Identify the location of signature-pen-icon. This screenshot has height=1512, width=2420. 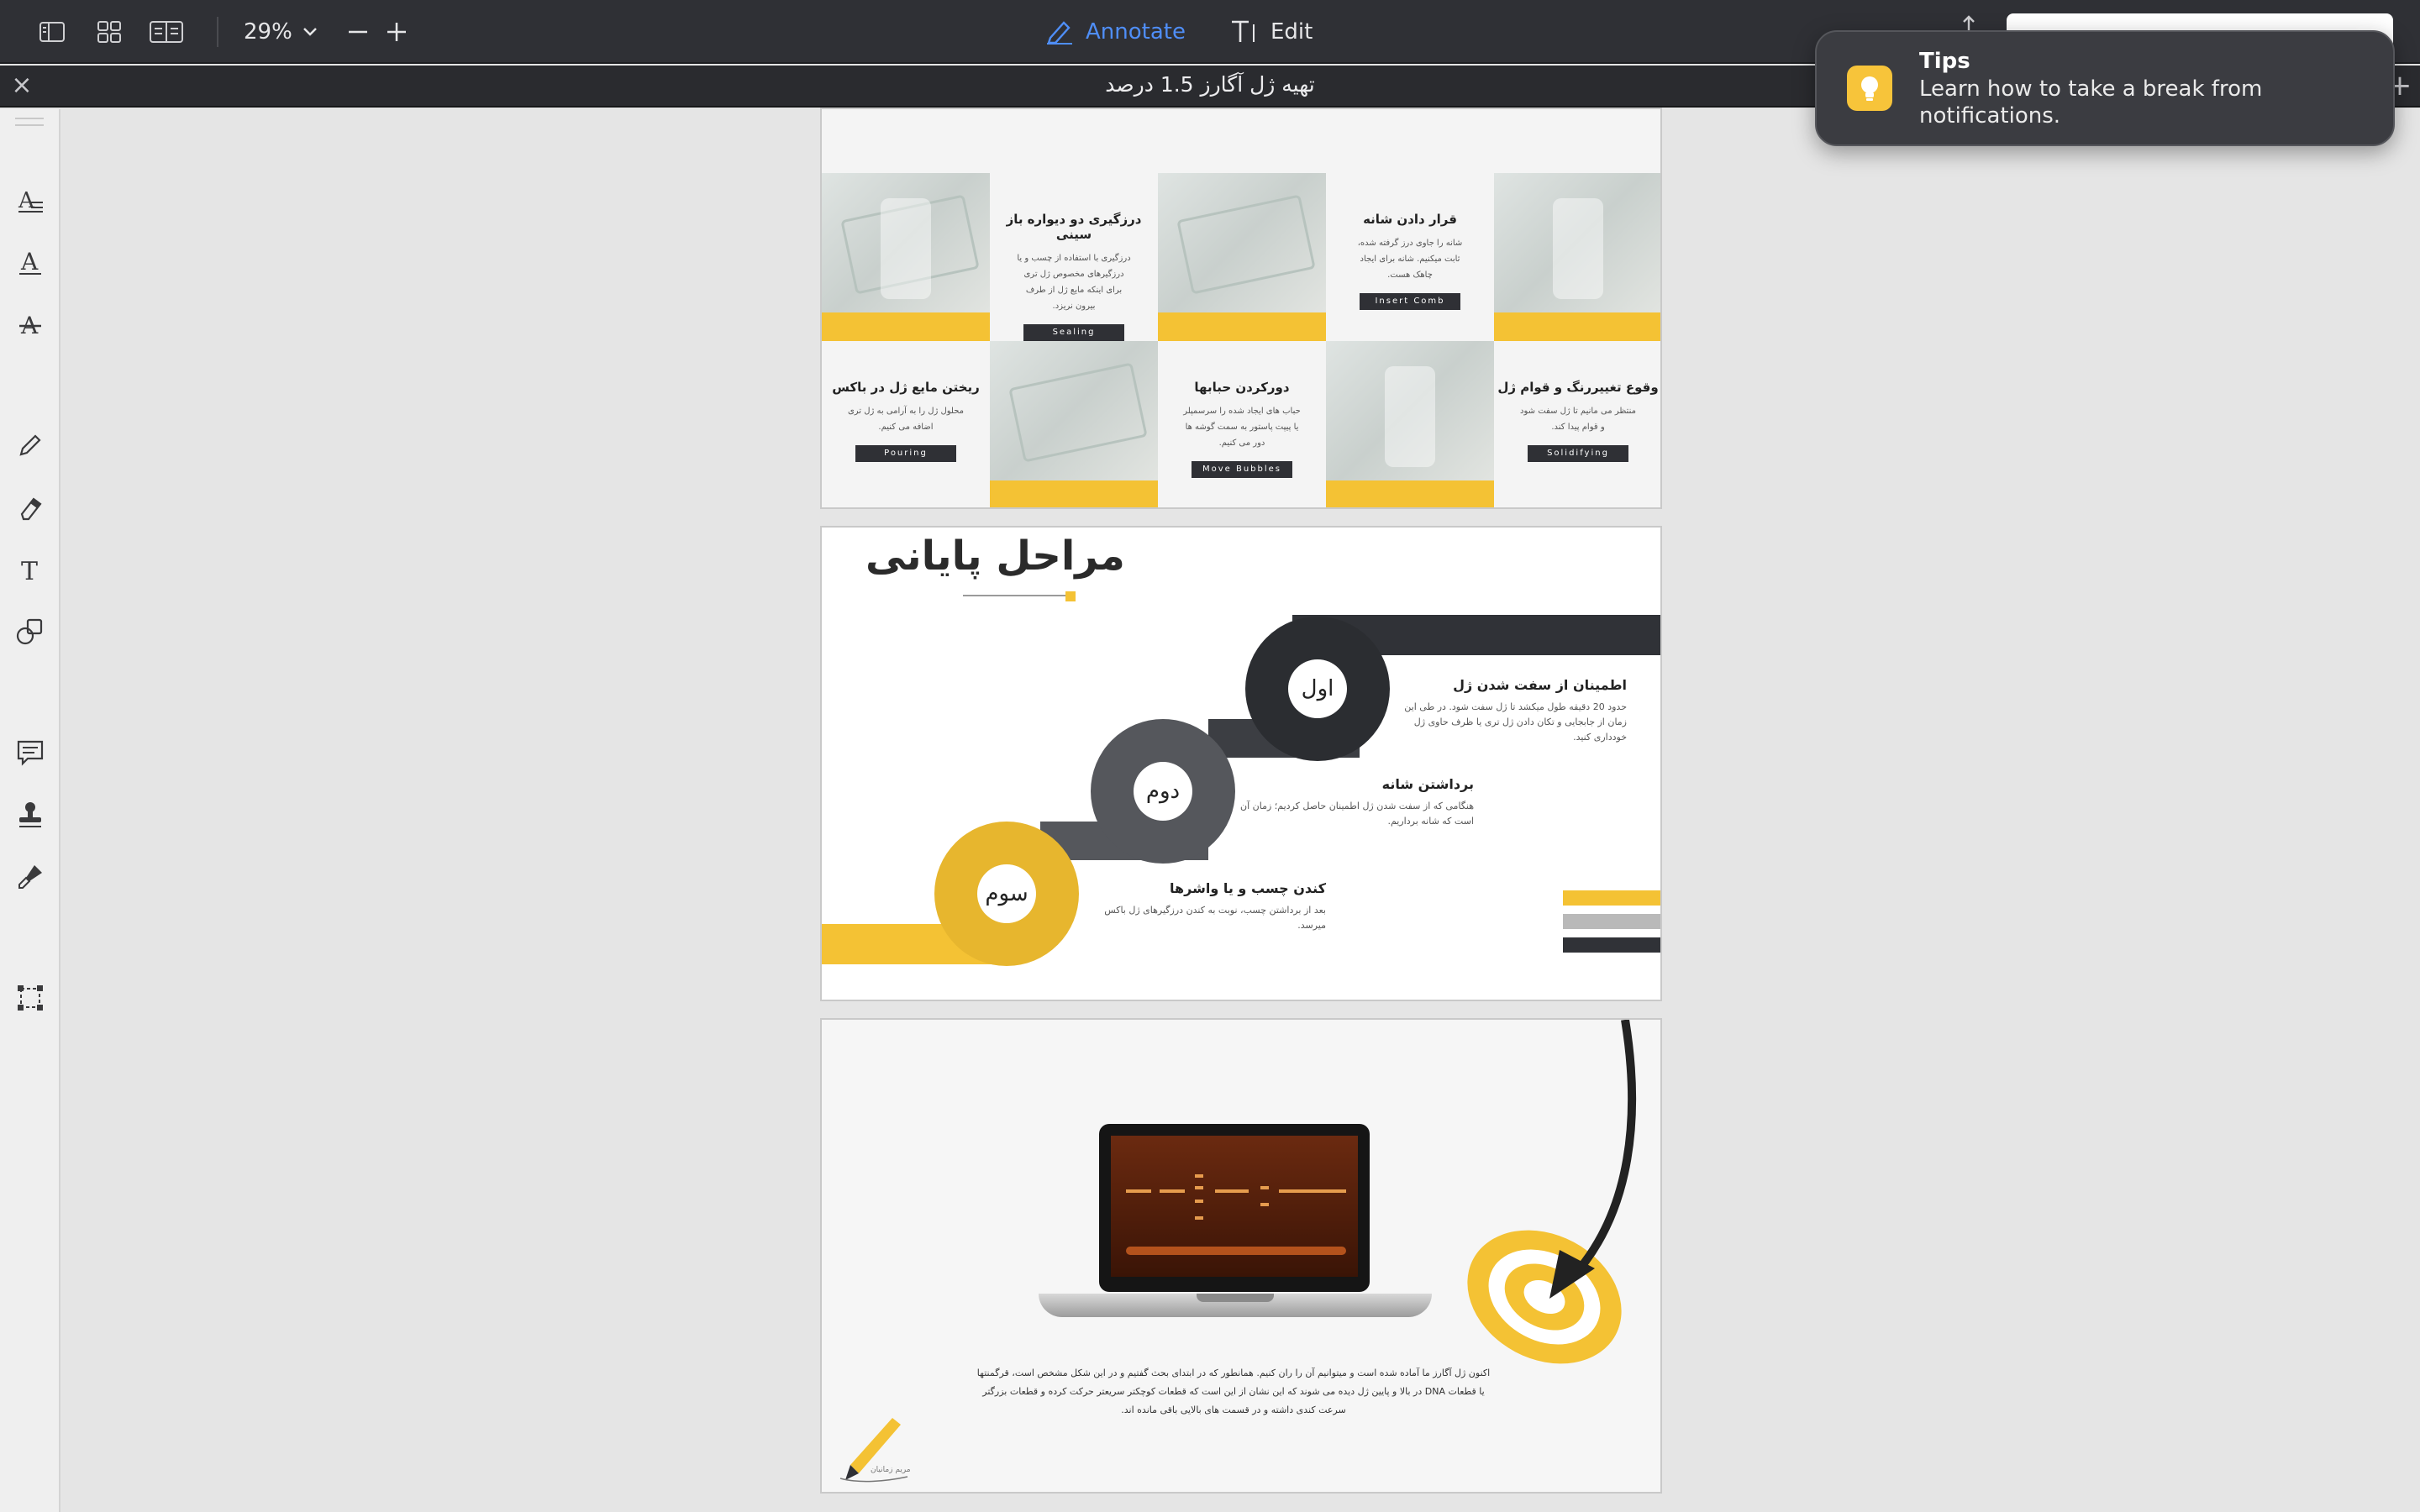
(30, 876).